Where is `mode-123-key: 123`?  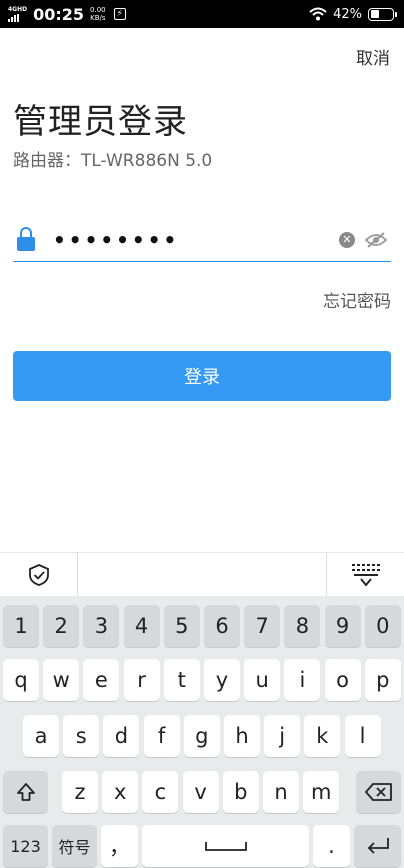 mode-123-key: 123 is located at coordinates (25, 846).